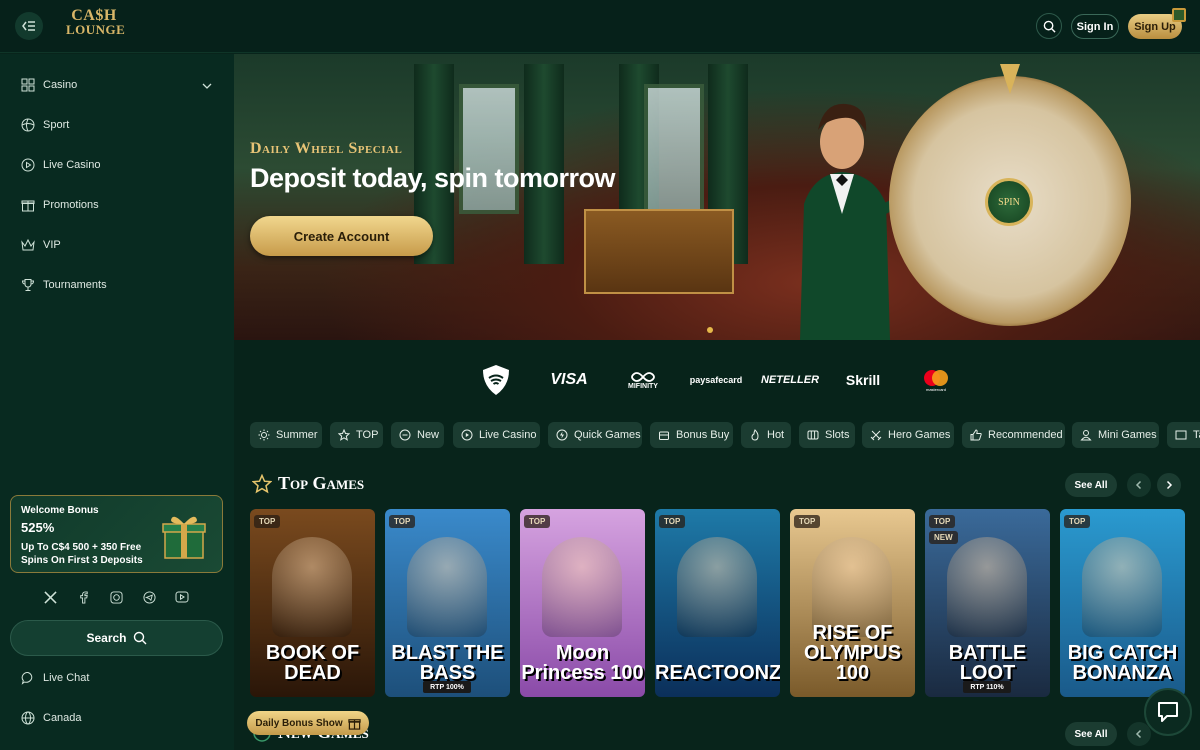  What do you see at coordinates (264, 435) in the screenshot?
I see `sun-icon` at bounding box center [264, 435].